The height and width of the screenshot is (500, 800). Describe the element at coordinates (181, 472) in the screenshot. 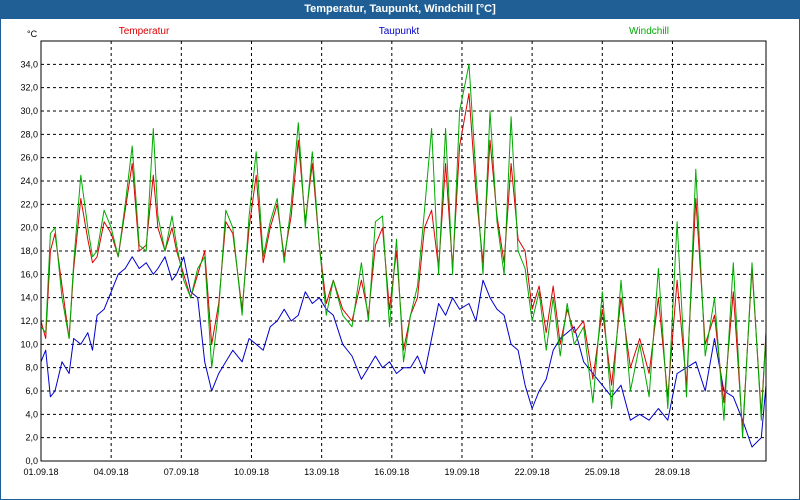

I see `x-tick-label: 07.09.18` at that location.